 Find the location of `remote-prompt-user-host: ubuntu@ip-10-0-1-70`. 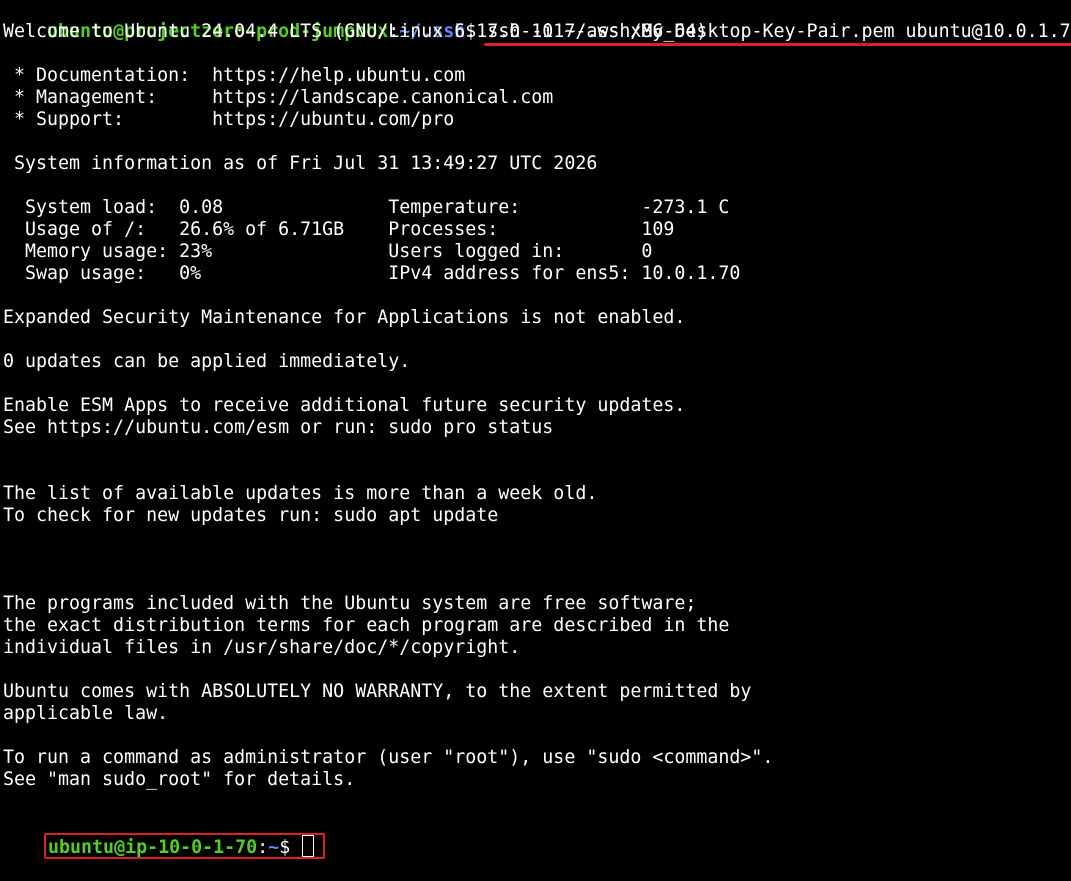

remote-prompt-user-host: ubuntu@ip-10-0-1-70 is located at coordinates (153, 847).